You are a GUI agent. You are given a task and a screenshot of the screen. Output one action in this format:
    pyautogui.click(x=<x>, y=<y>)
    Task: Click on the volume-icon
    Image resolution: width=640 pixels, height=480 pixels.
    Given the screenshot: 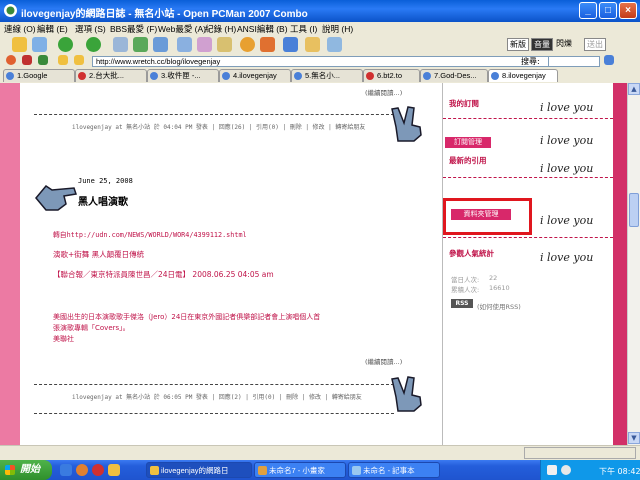 What is the action you would take?
    pyautogui.click(x=566, y=470)
    